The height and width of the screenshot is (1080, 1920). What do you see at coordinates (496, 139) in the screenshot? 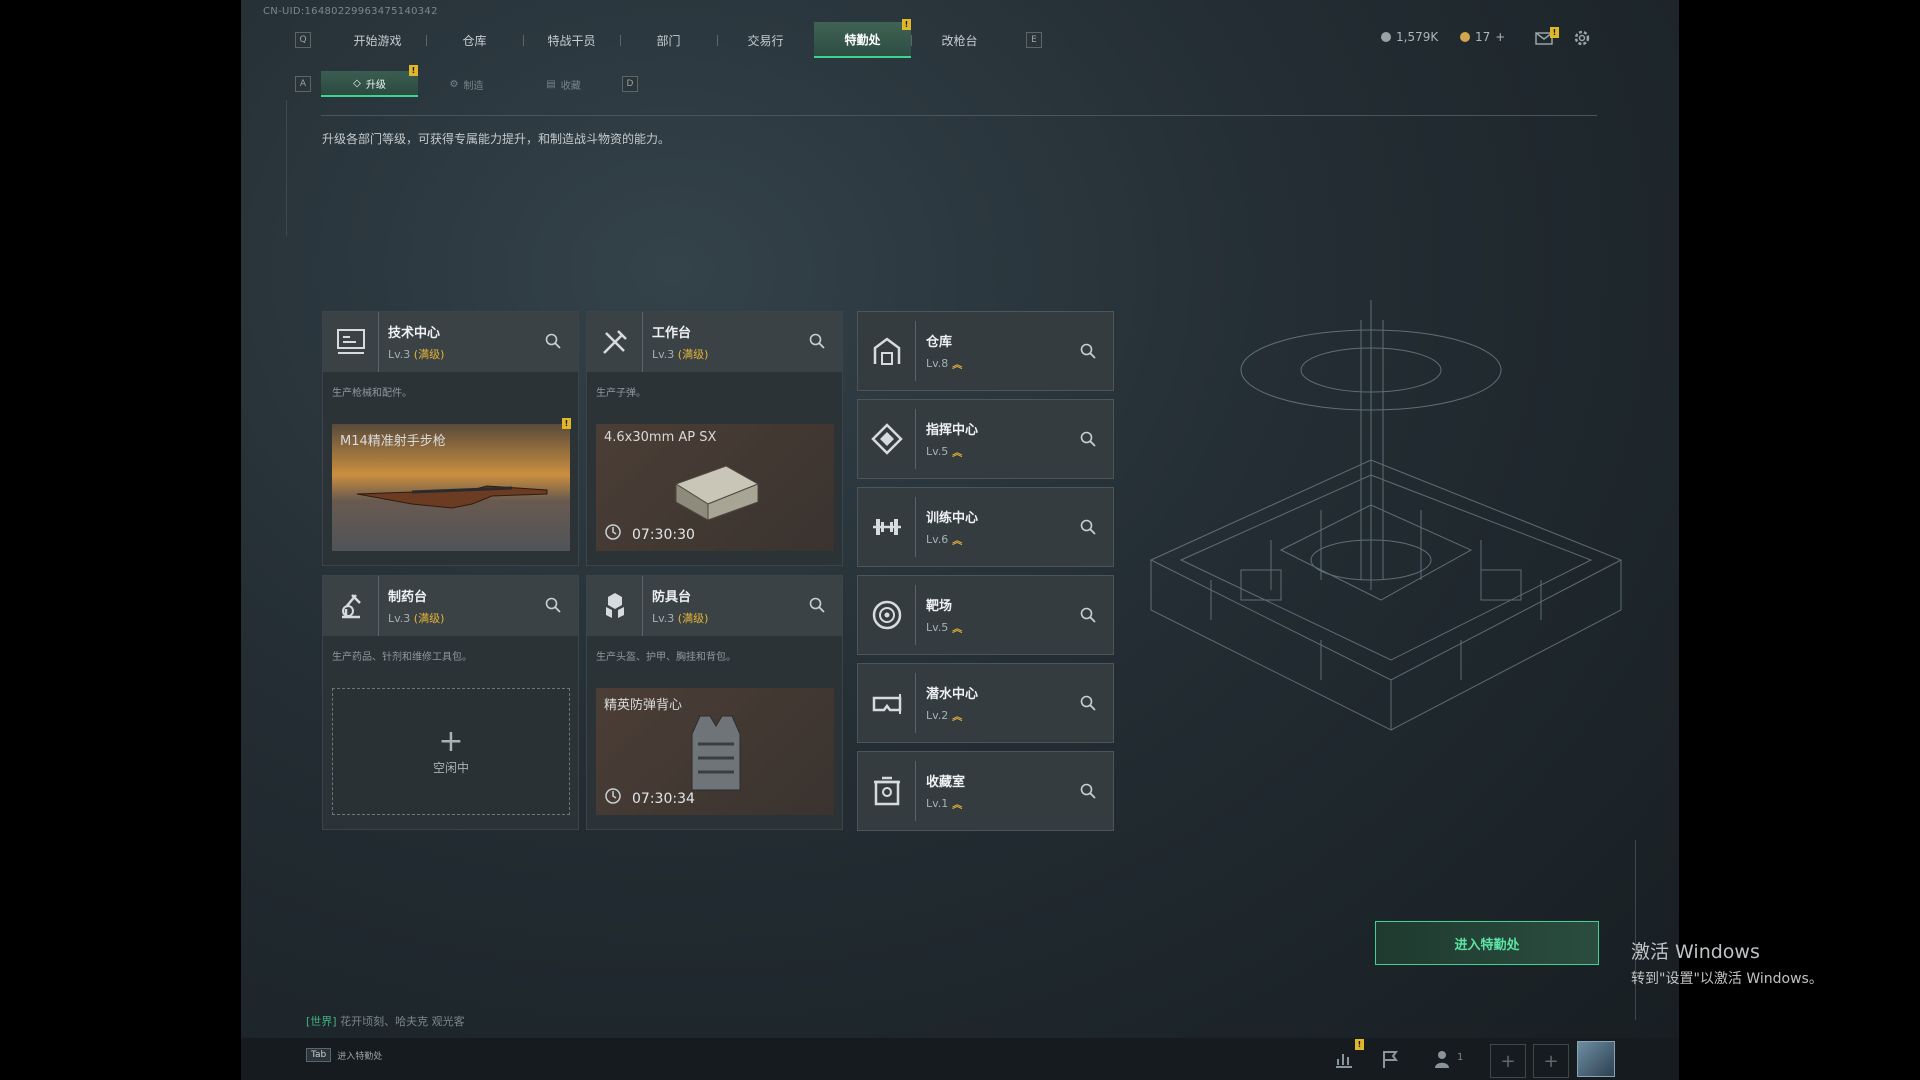
I see `page-description: 升级各部门等级，可获得专属能力提升，和制造战斗物资的能力。` at bounding box center [496, 139].